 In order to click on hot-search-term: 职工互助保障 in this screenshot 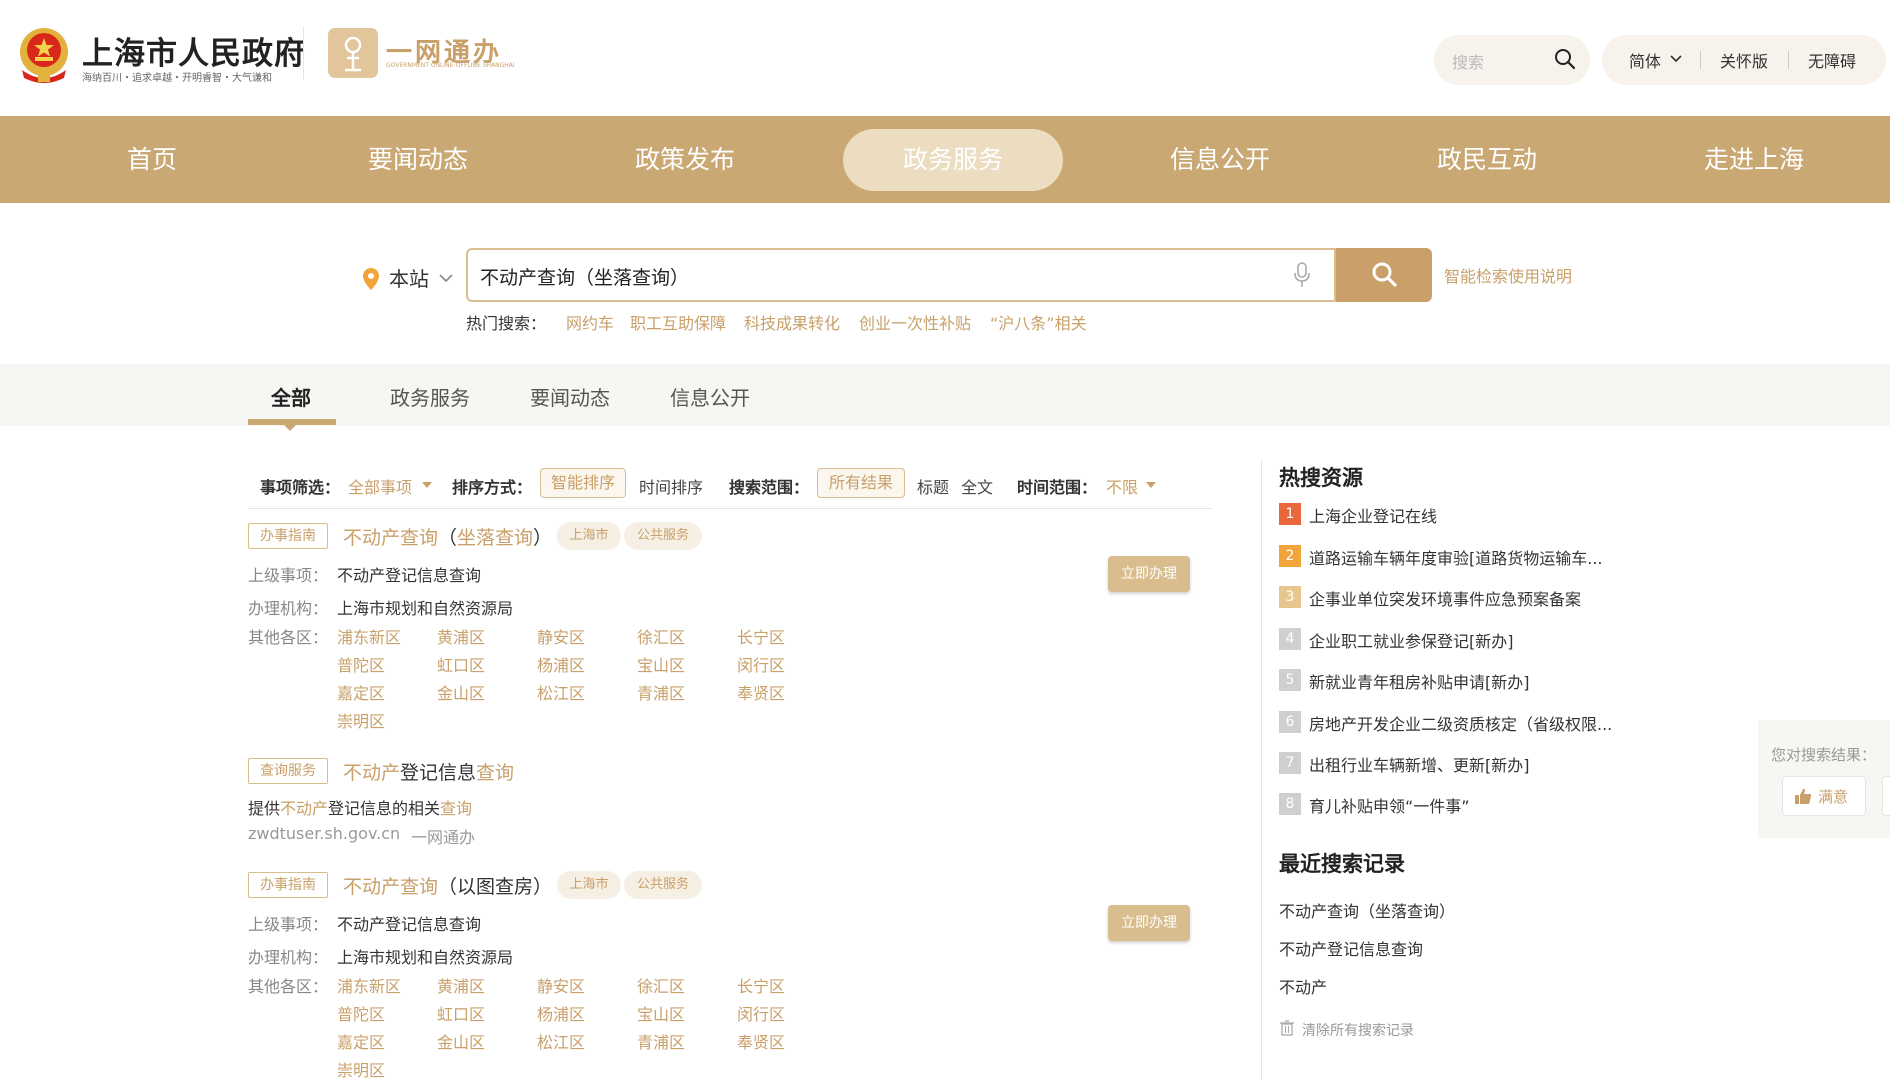, I will do `click(678, 322)`.